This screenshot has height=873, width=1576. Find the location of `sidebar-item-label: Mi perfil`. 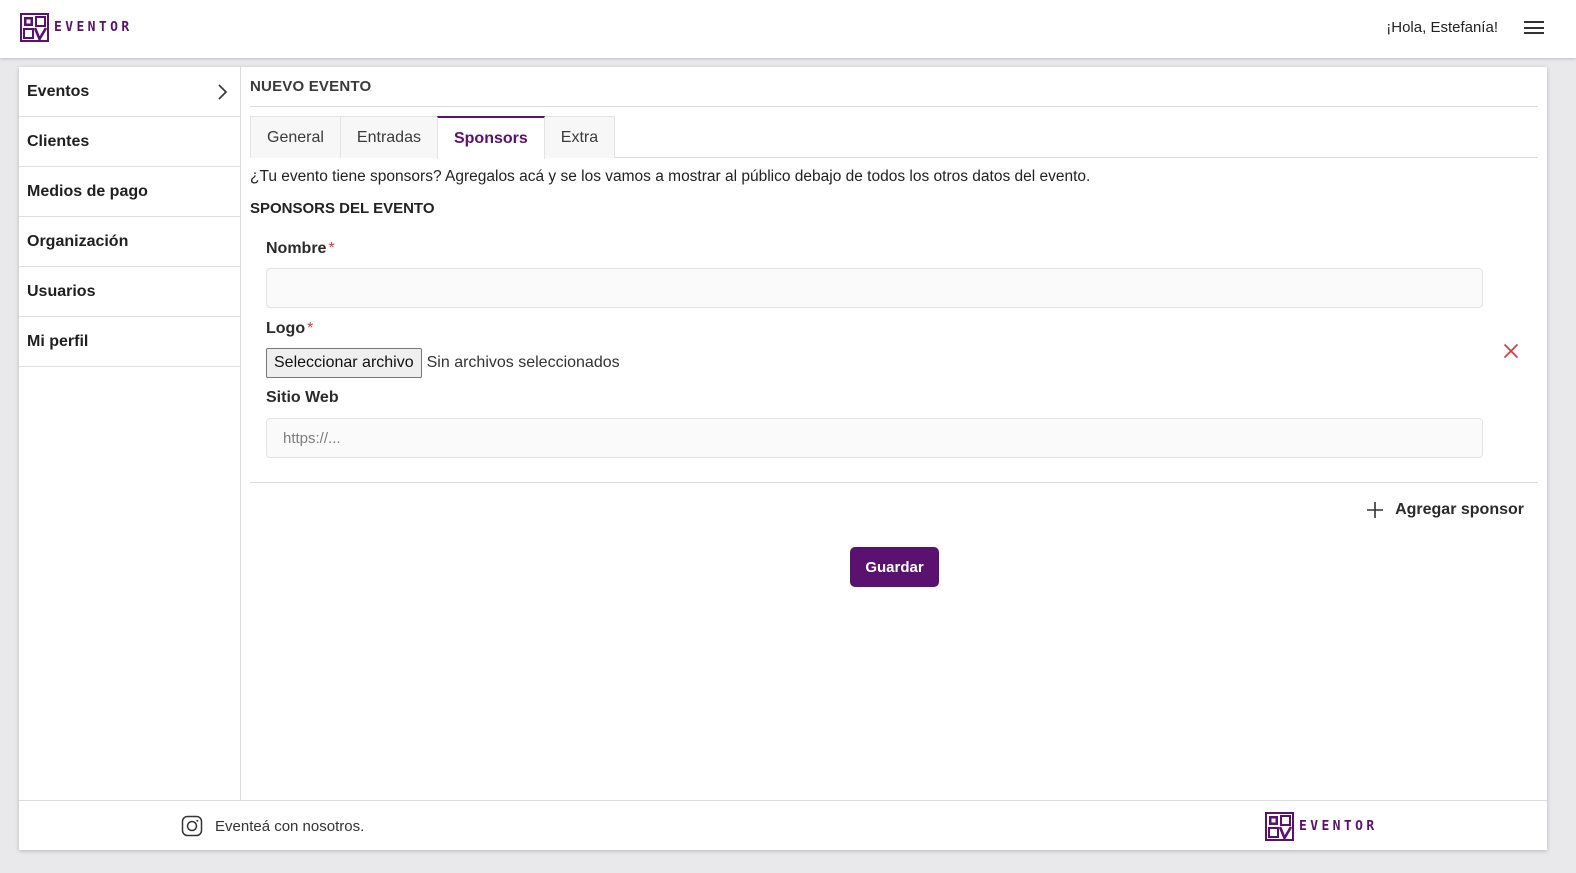

sidebar-item-label: Mi perfil is located at coordinates (58, 341).